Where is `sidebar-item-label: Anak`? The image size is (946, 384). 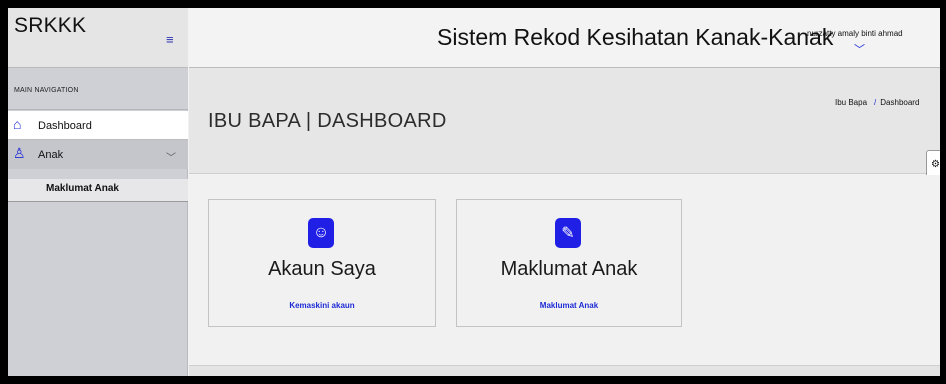
sidebar-item-label: Anak is located at coordinates (51, 155).